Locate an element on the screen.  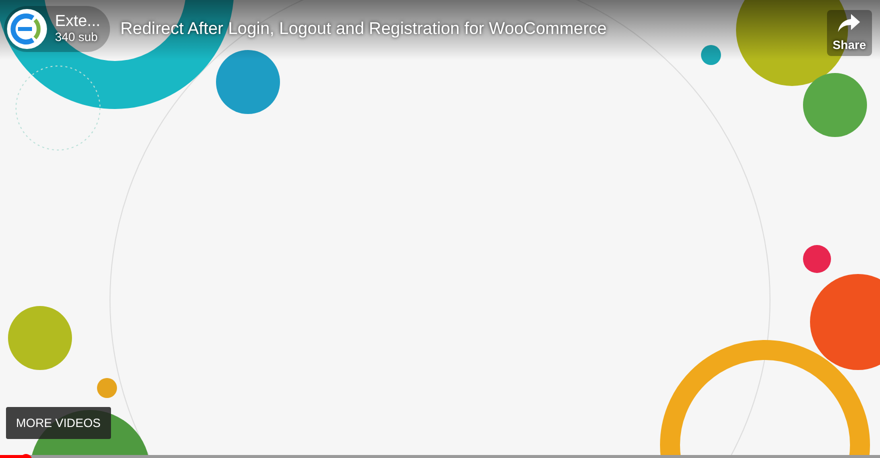
channel-logo-icon is located at coordinates (27, 29).